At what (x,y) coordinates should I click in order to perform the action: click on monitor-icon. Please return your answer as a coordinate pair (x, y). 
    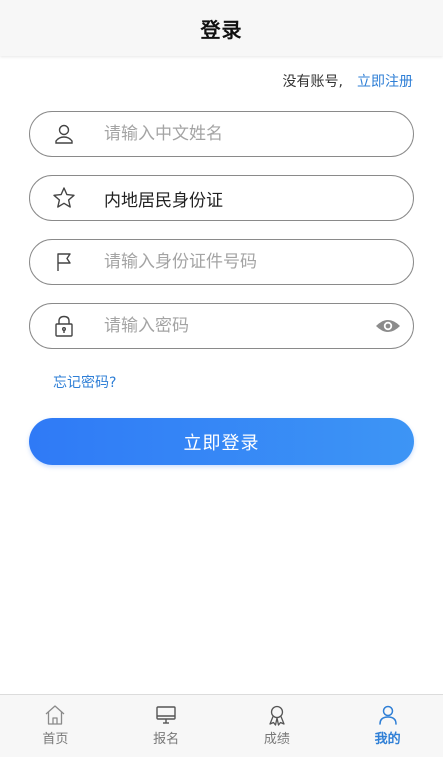
    Looking at the image, I should click on (166, 715).